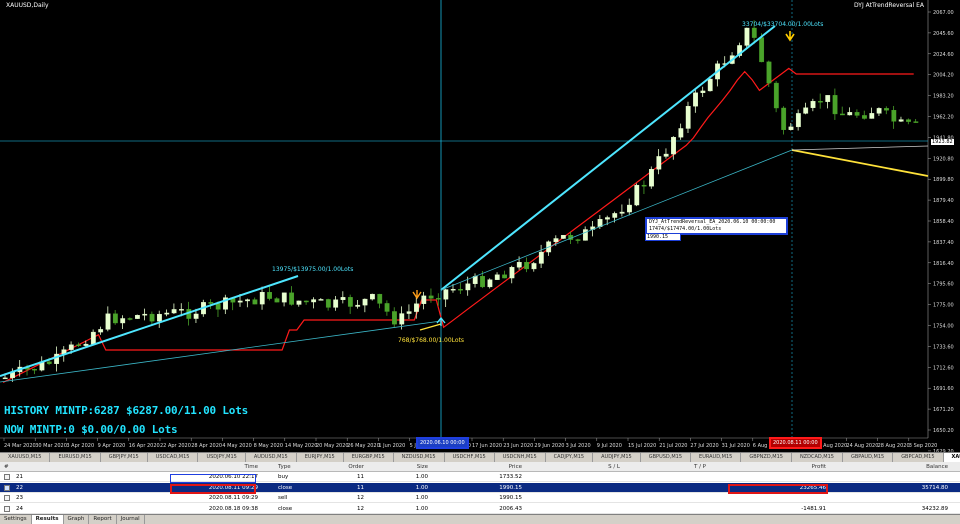 The image size is (960, 524). Describe the element at coordinates (862, 446) in the screenshot. I see `date-tick-label: 24 Aug 2020` at that location.